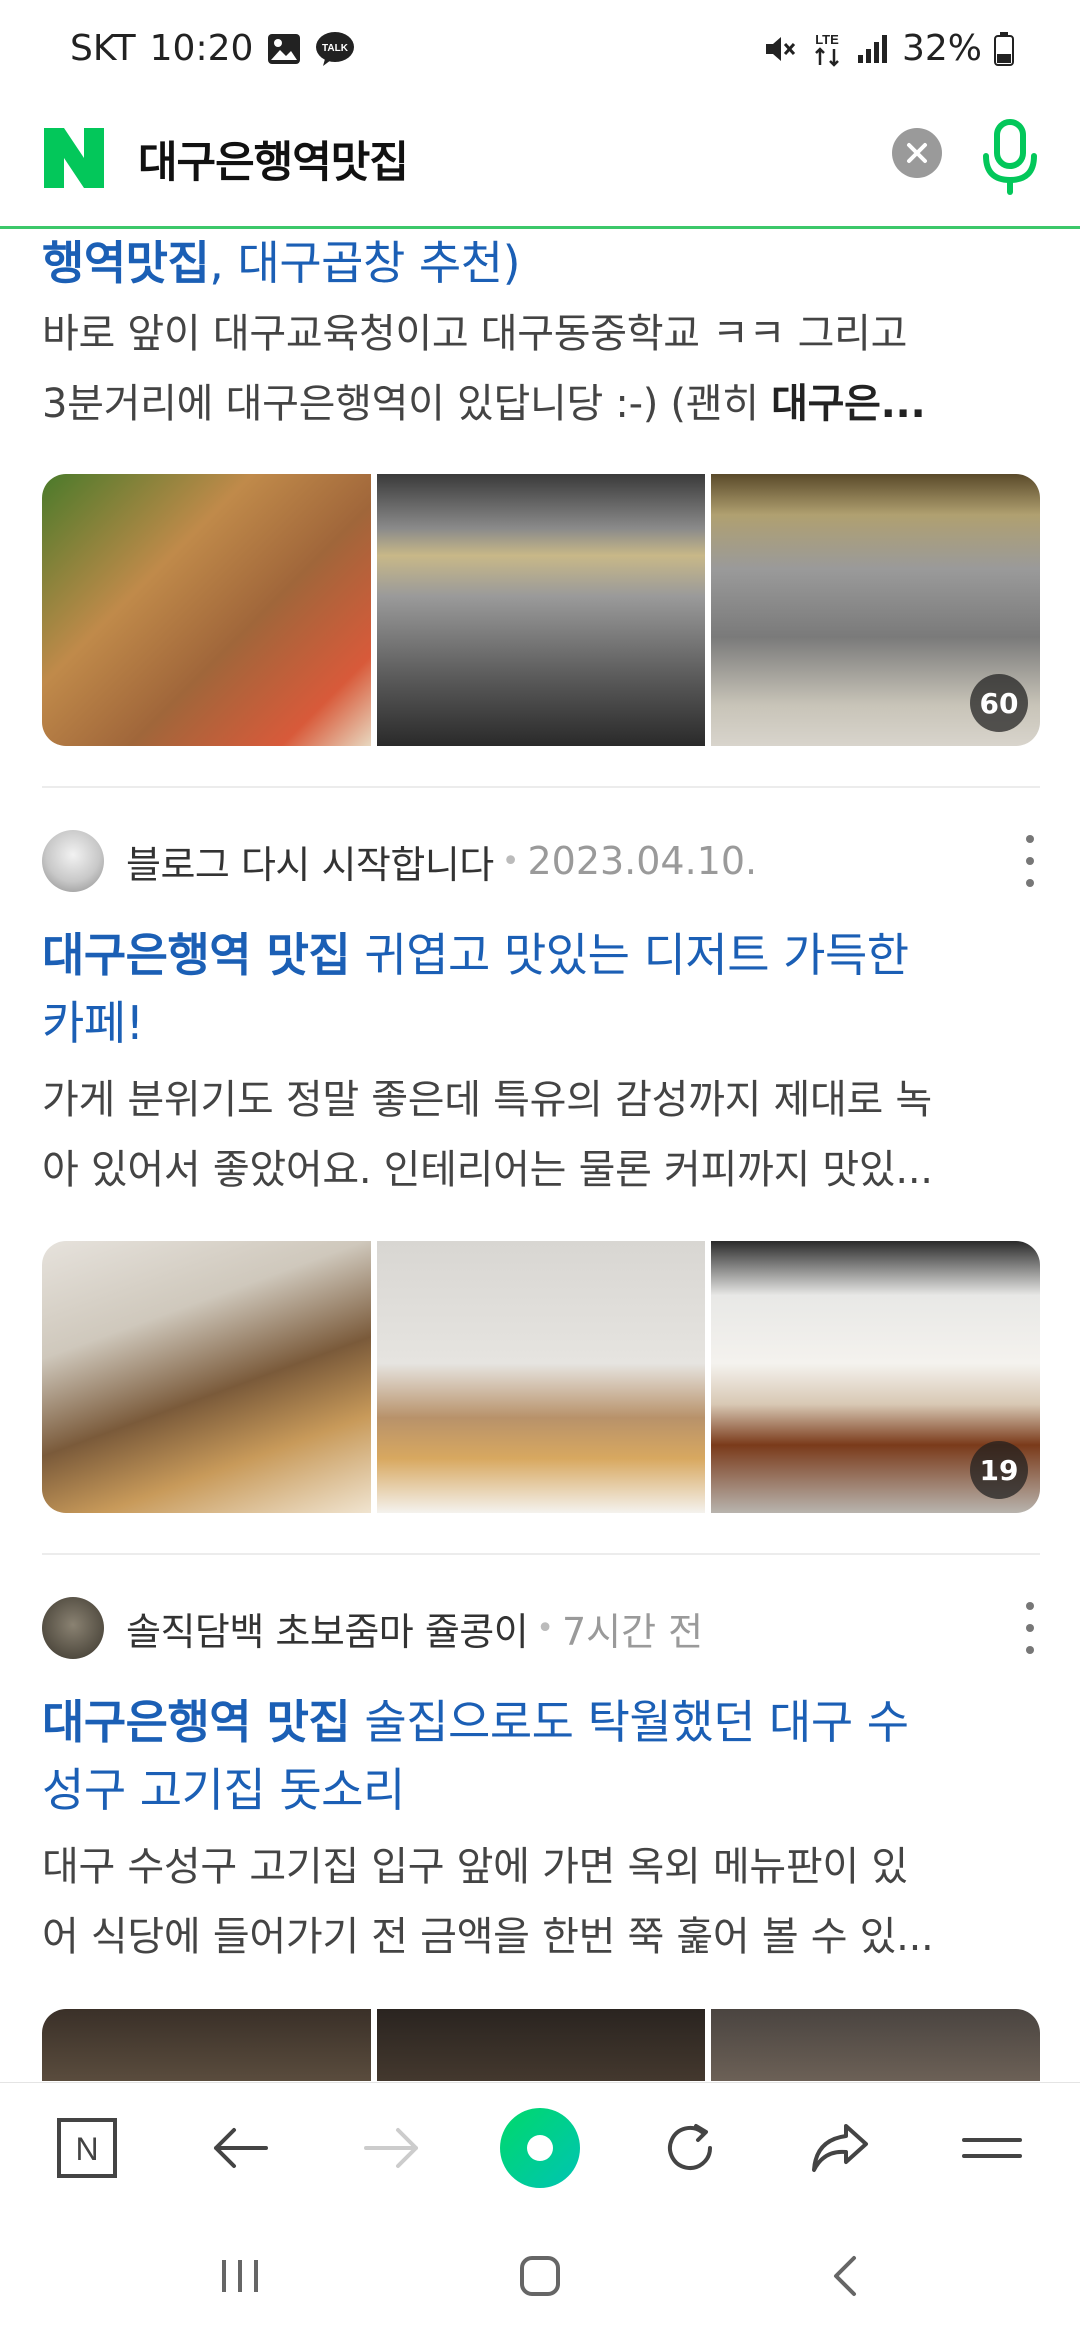 The height and width of the screenshot is (2340, 1080). I want to click on result-image-row, so click(541, 2045).